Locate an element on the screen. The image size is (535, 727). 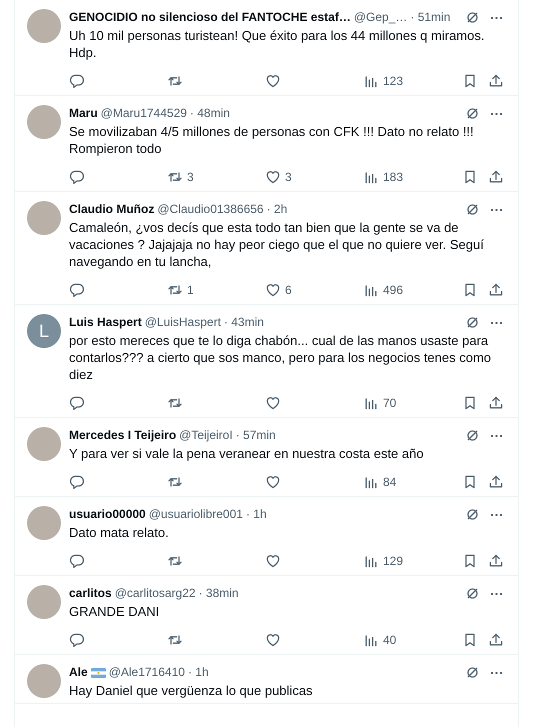
like-count: 6 is located at coordinates (288, 290).